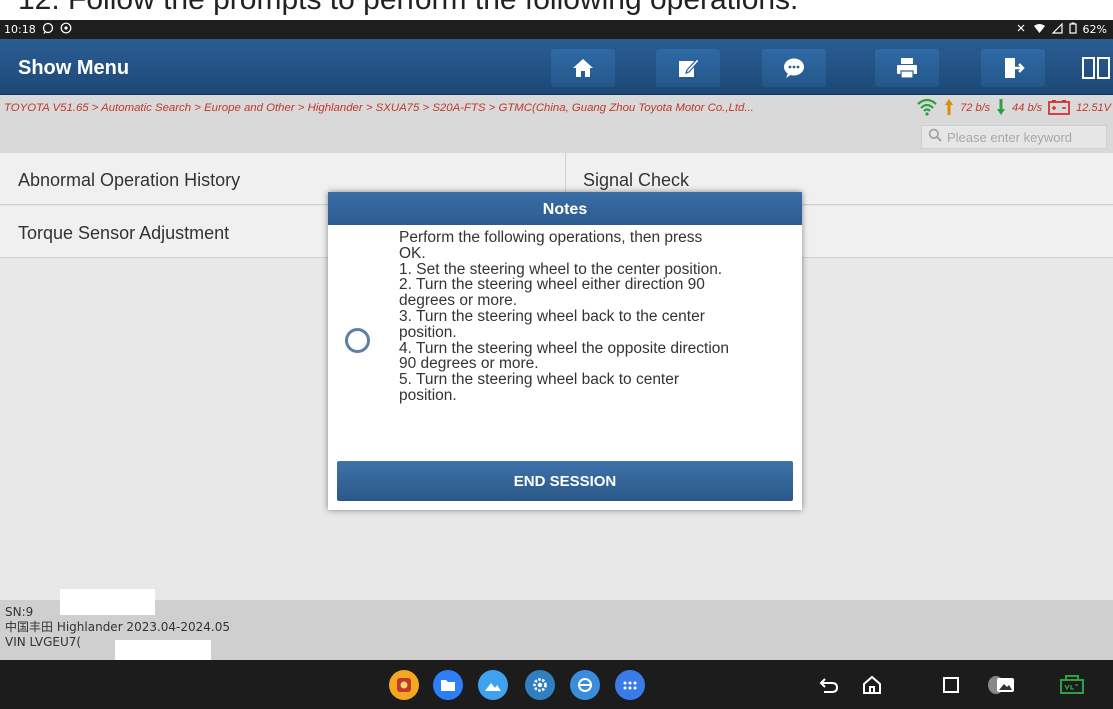 This screenshot has height=709, width=1113. Describe the element at coordinates (556, 137) in the screenshot. I see `search-row` at that location.